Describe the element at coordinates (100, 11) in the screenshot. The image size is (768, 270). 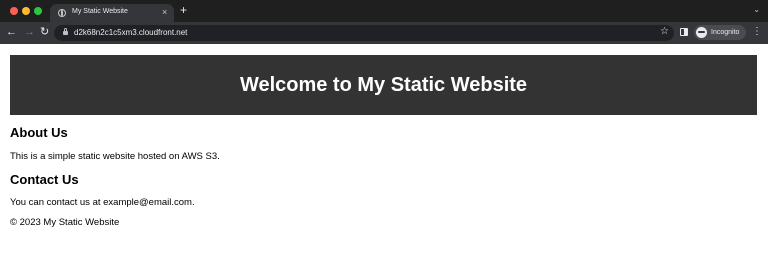
I see `tab-title: My Static Website` at that location.